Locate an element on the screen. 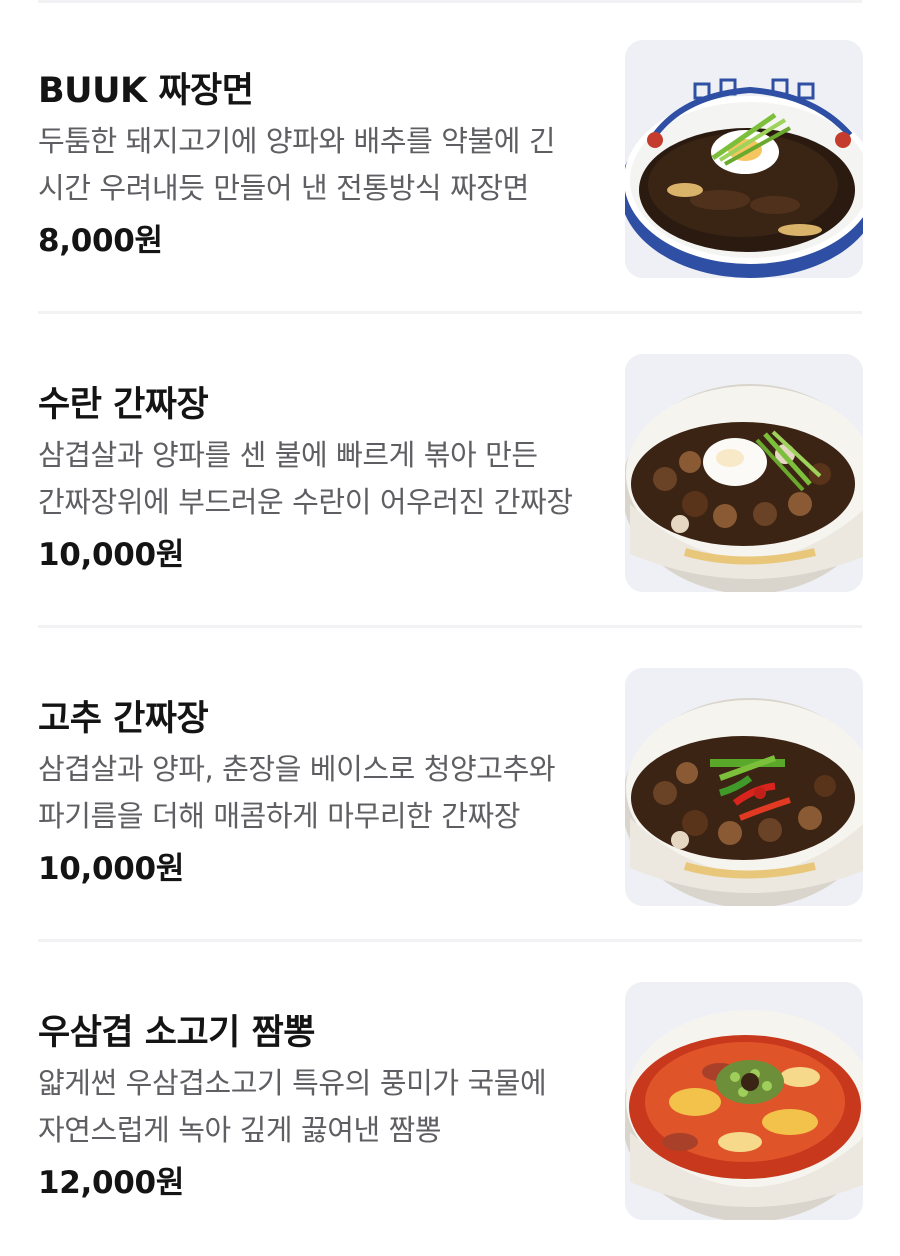  poached-egg-ganjjajang-image is located at coordinates (744, 473).